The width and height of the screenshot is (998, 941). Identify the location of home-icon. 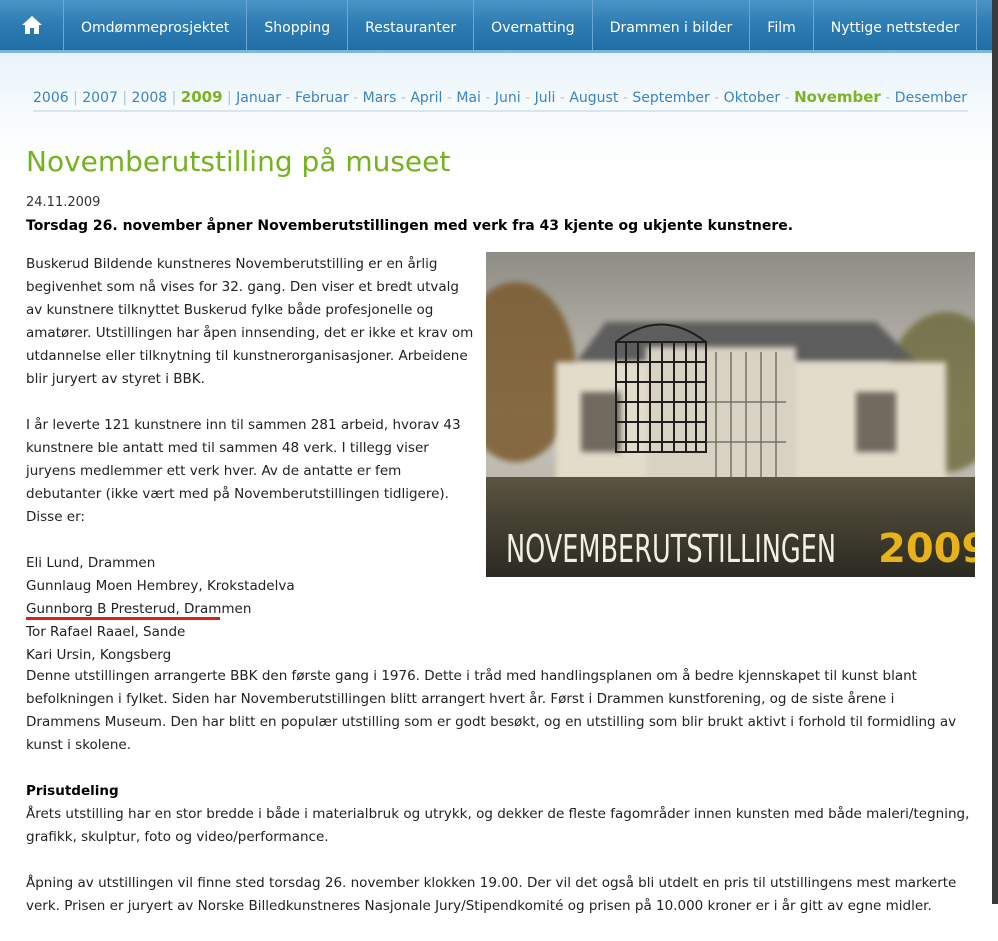
(31, 25).